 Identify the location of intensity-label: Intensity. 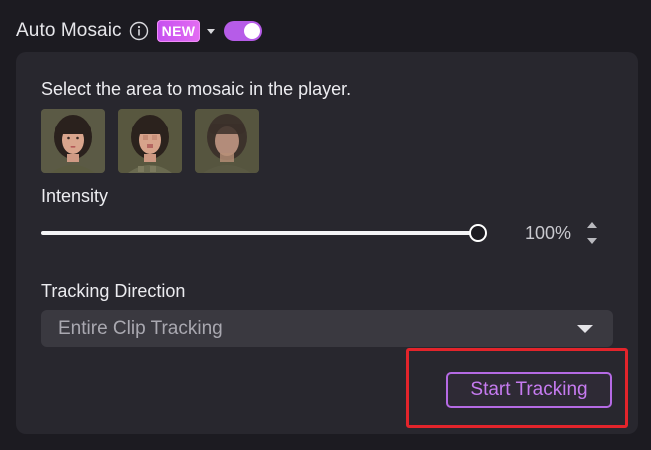
(75, 196).